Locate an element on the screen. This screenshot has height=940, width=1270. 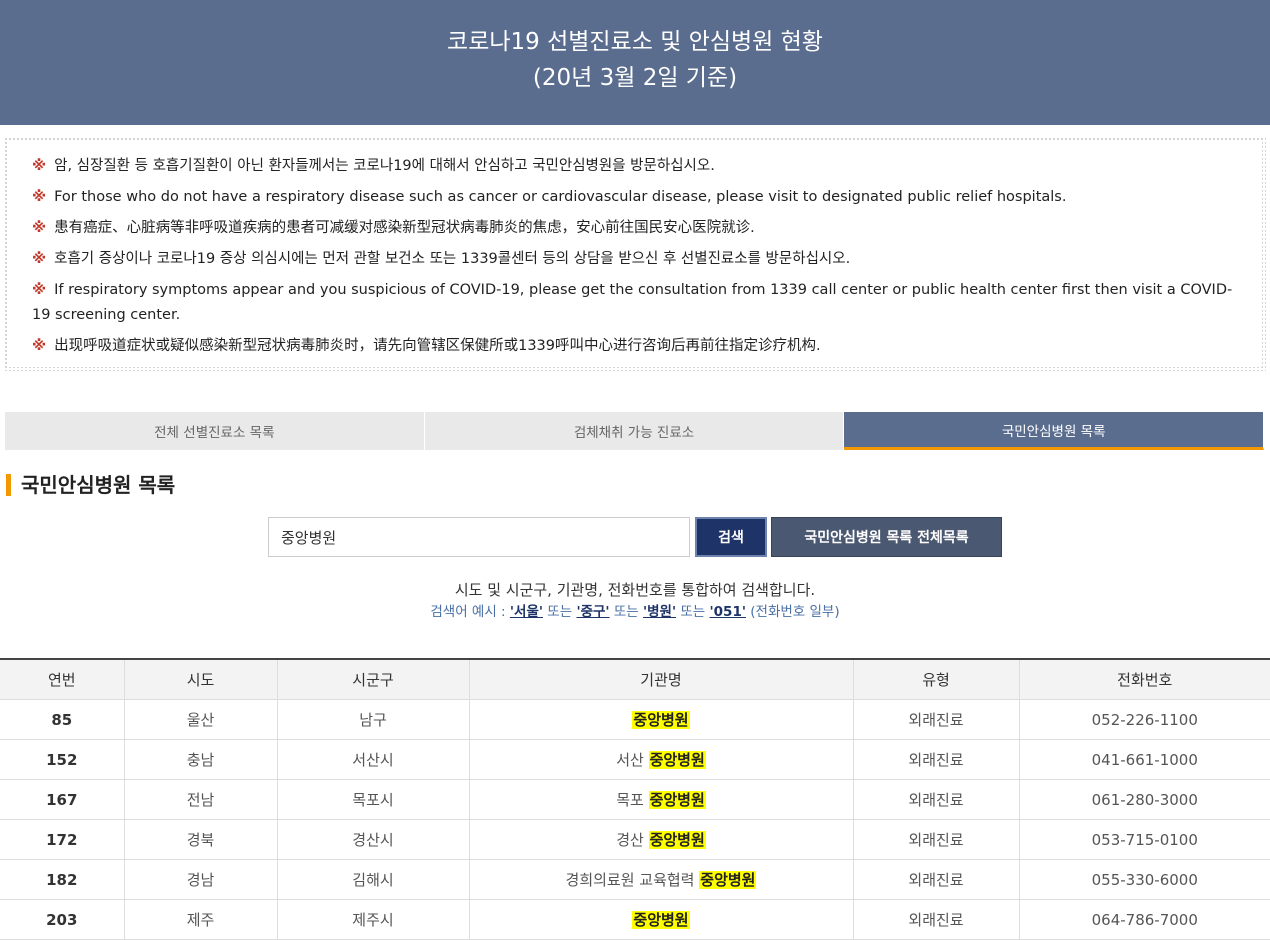
cell-no: 152 is located at coordinates (62, 759).